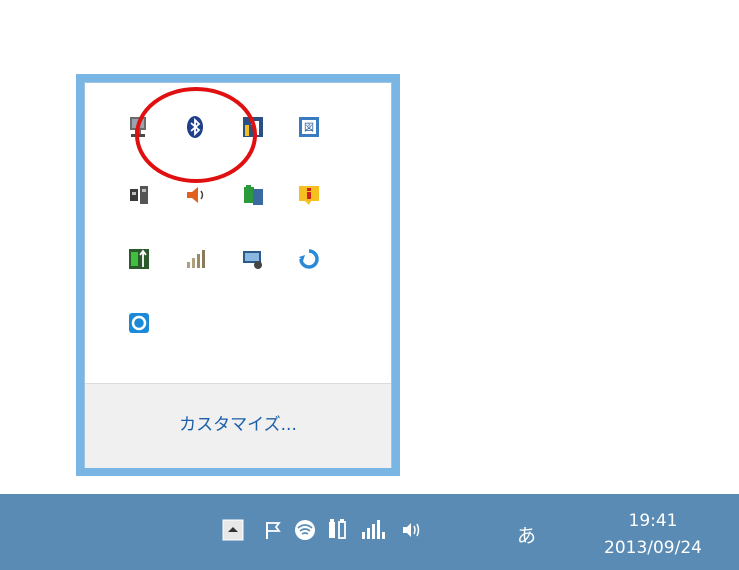 This screenshot has height=570, width=739. What do you see at coordinates (195, 259) in the screenshot?
I see `signal-strength-icon` at bounding box center [195, 259].